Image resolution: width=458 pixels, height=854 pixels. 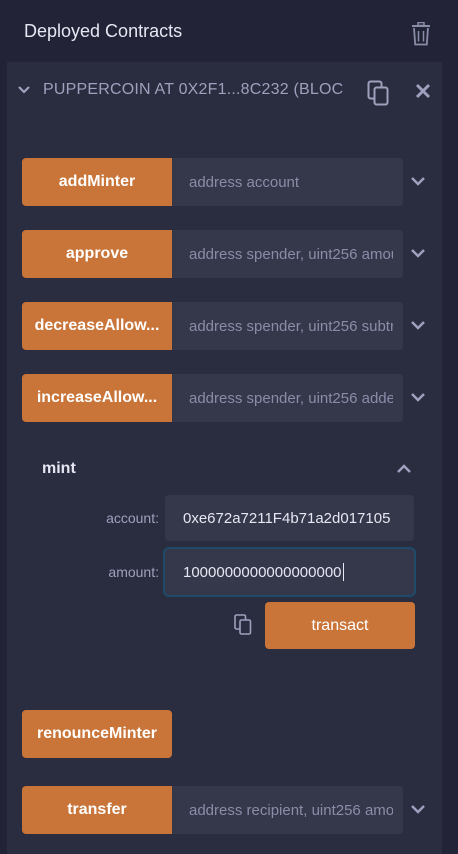 What do you see at coordinates (103, 30) in the screenshot?
I see `panel-title: Deployed Contracts` at bounding box center [103, 30].